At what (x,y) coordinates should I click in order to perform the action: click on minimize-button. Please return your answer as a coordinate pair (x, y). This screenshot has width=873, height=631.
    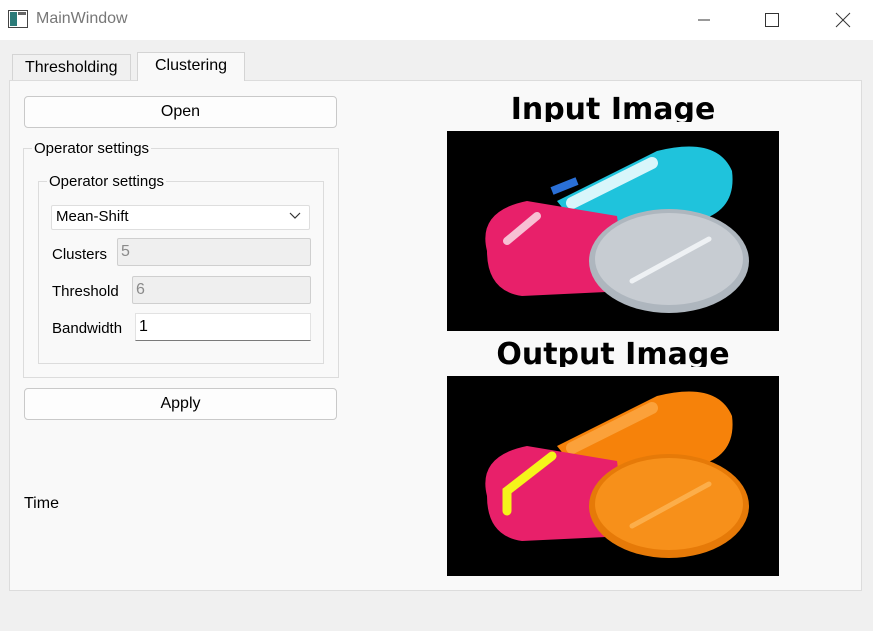
    Looking at the image, I should click on (704, 20).